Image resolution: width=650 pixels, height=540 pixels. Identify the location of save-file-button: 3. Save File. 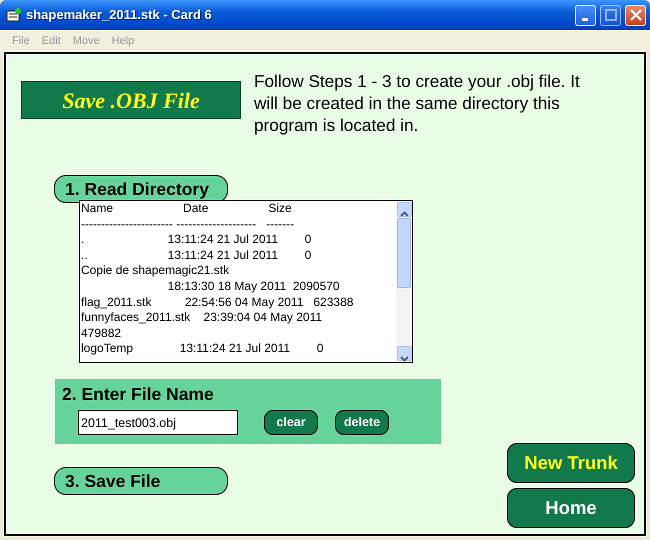
(141, 481).